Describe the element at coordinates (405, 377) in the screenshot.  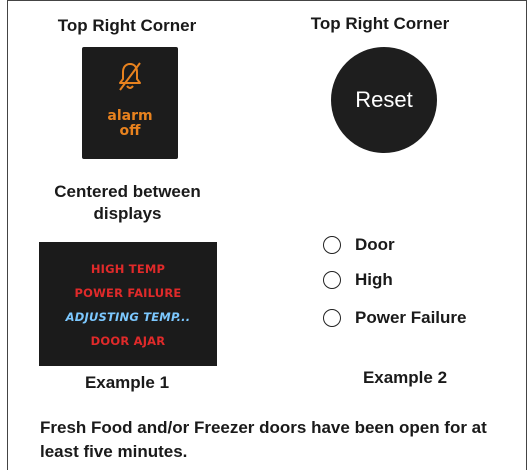
I see `example-2-label: Example 2` at that location.